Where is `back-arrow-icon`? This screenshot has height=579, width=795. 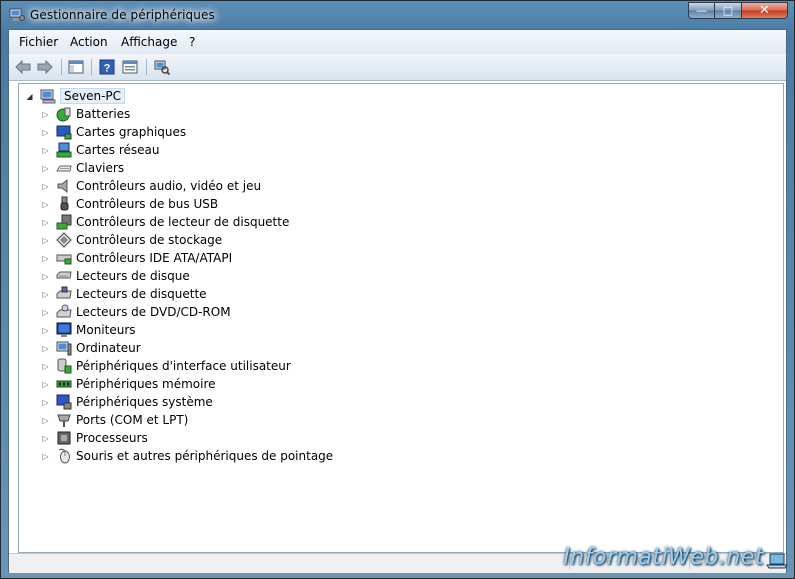 back-arrow-icon is located at coordinates (23, 67).